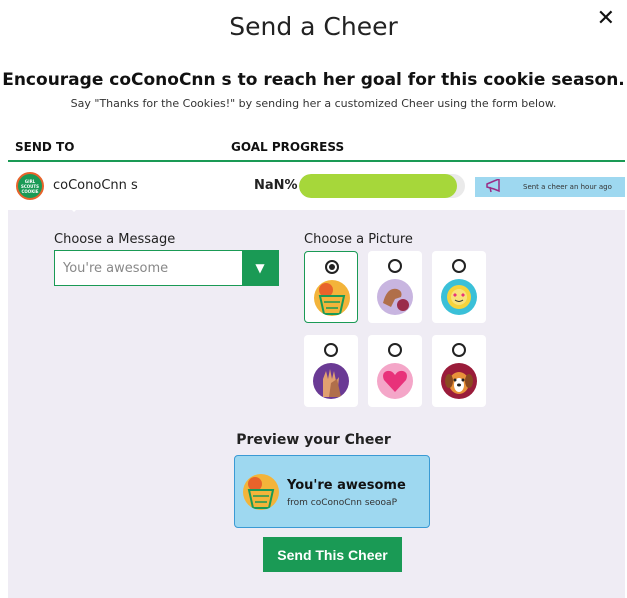 The image size is (627, 598). What do you see at coordinates (332, 554) in the screenshot?
I see `send-cheer-button: Send This Cheer` at bounding box center [332, 554].